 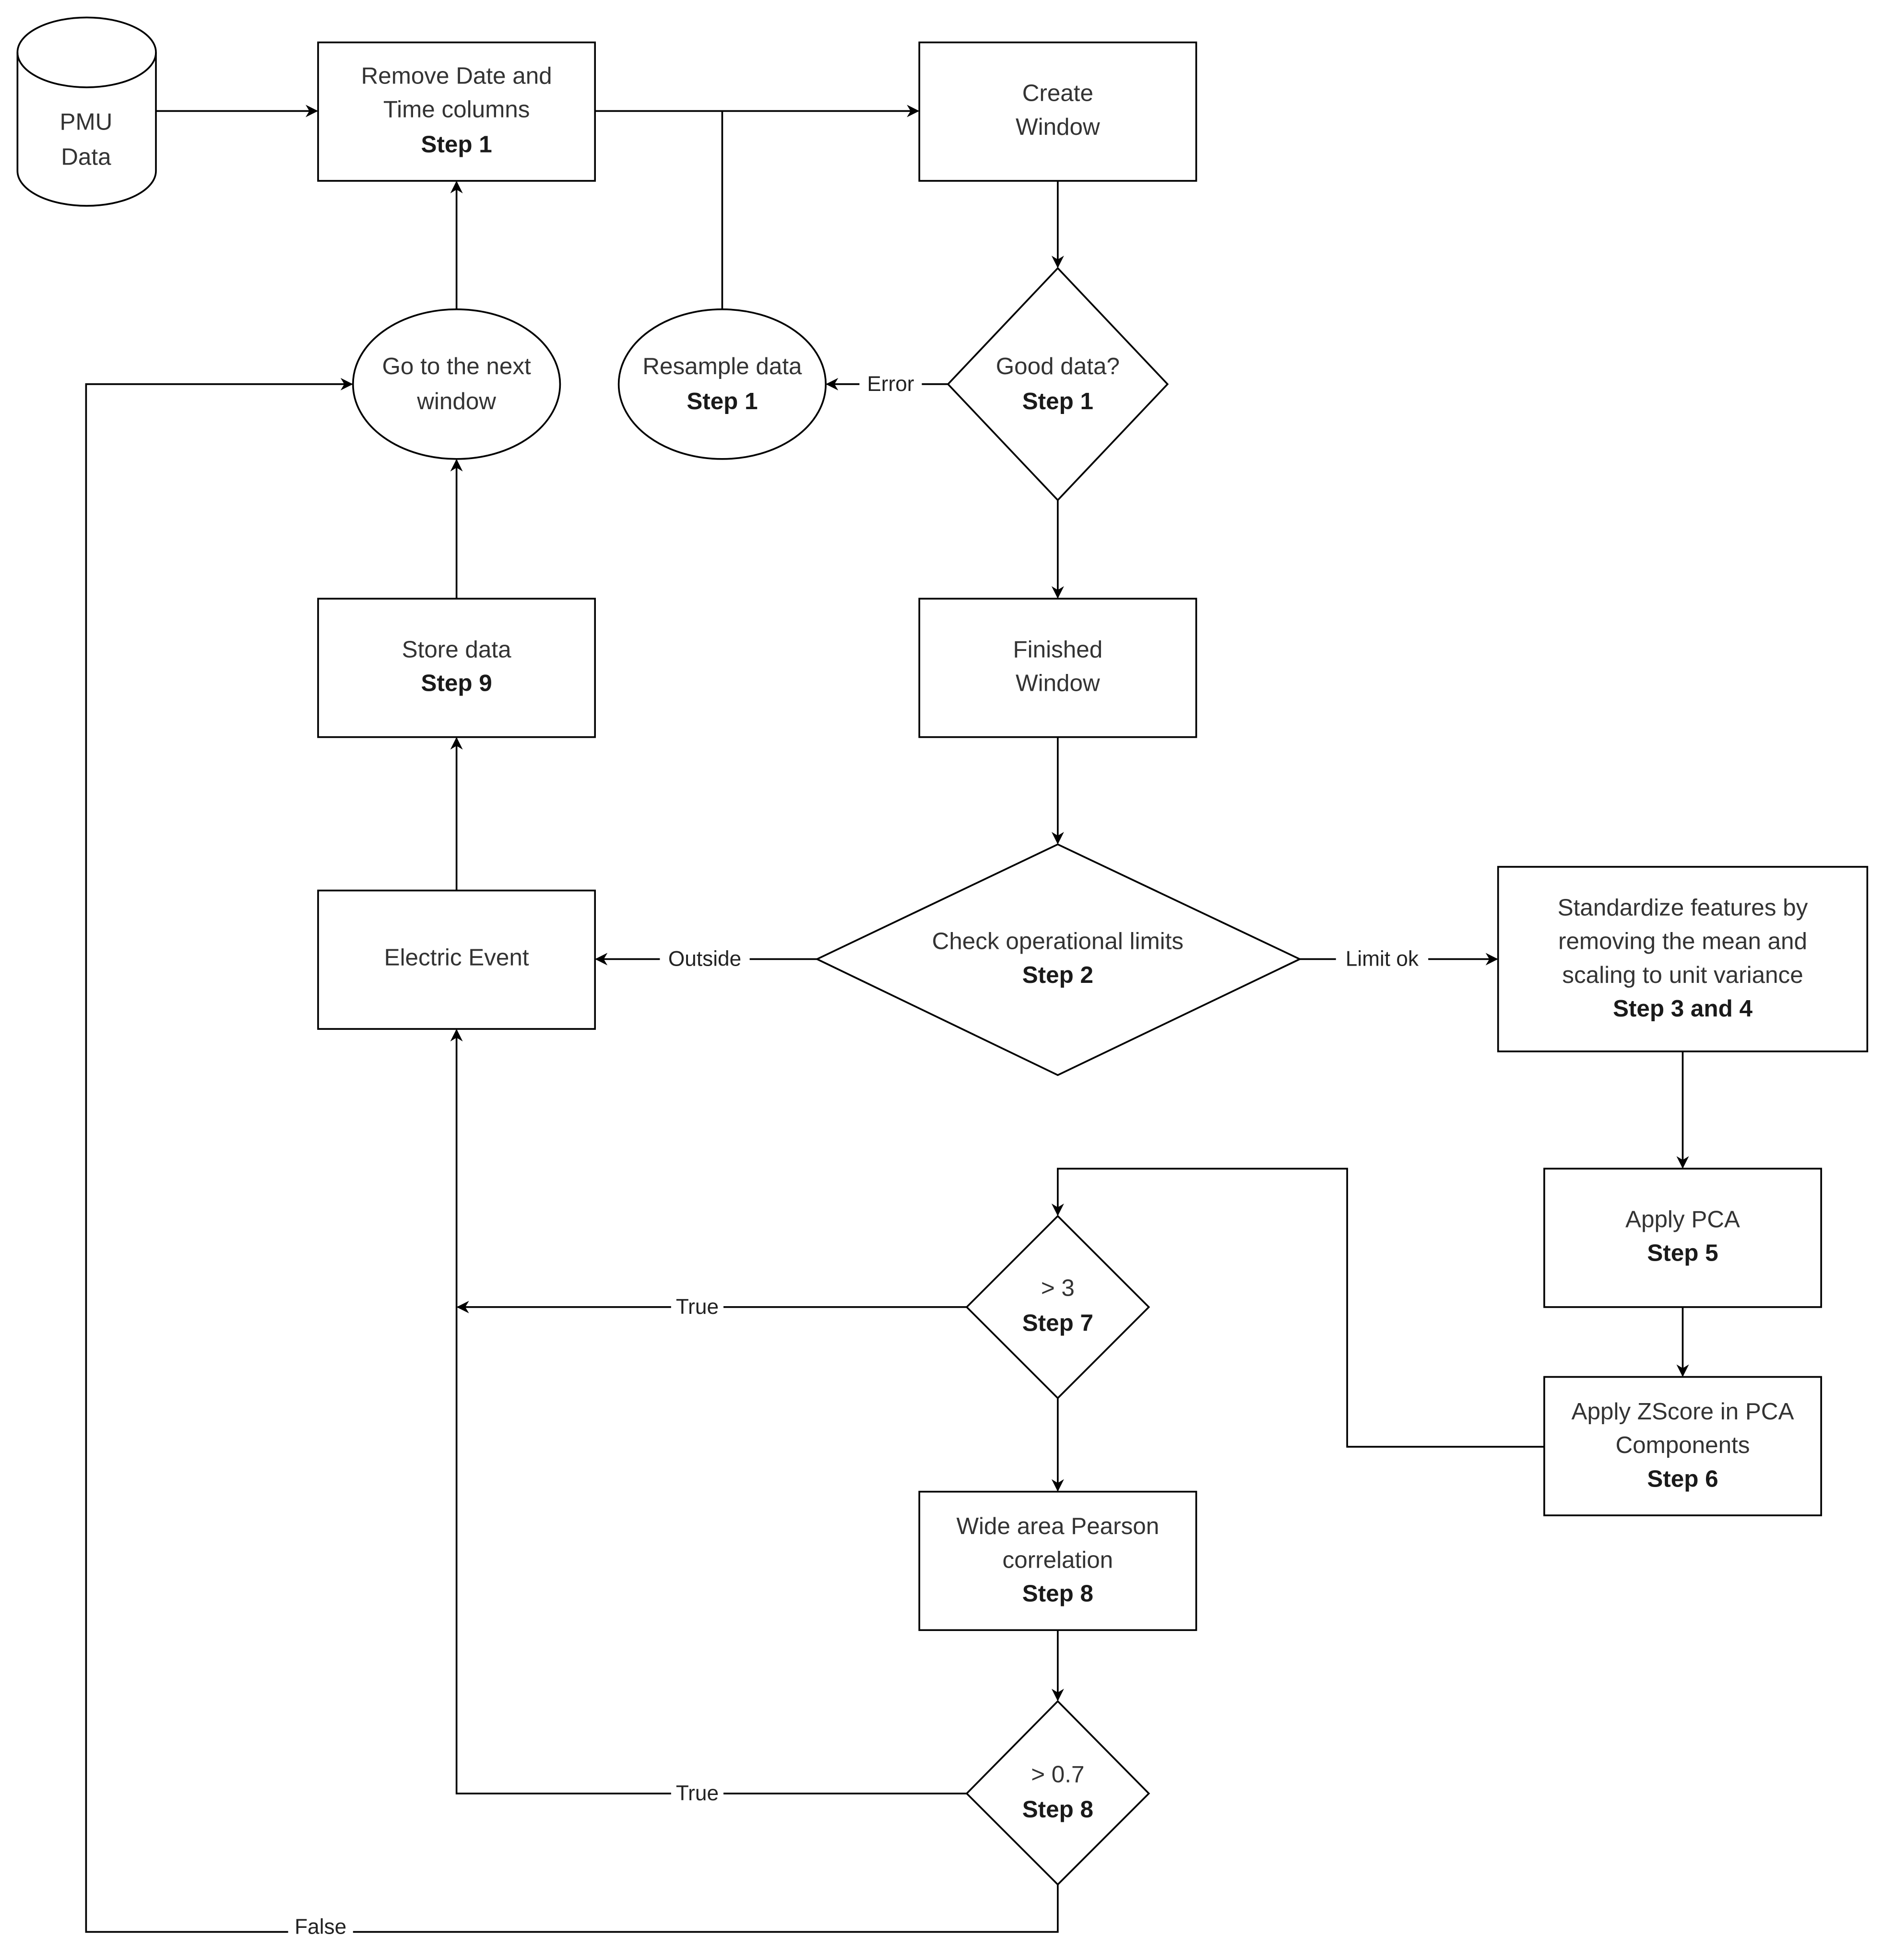 What do you see at coordinates (456, 668) in the screenshot?
I see `node-store-data: Store data Step 9` at bounding box center [456, 668].